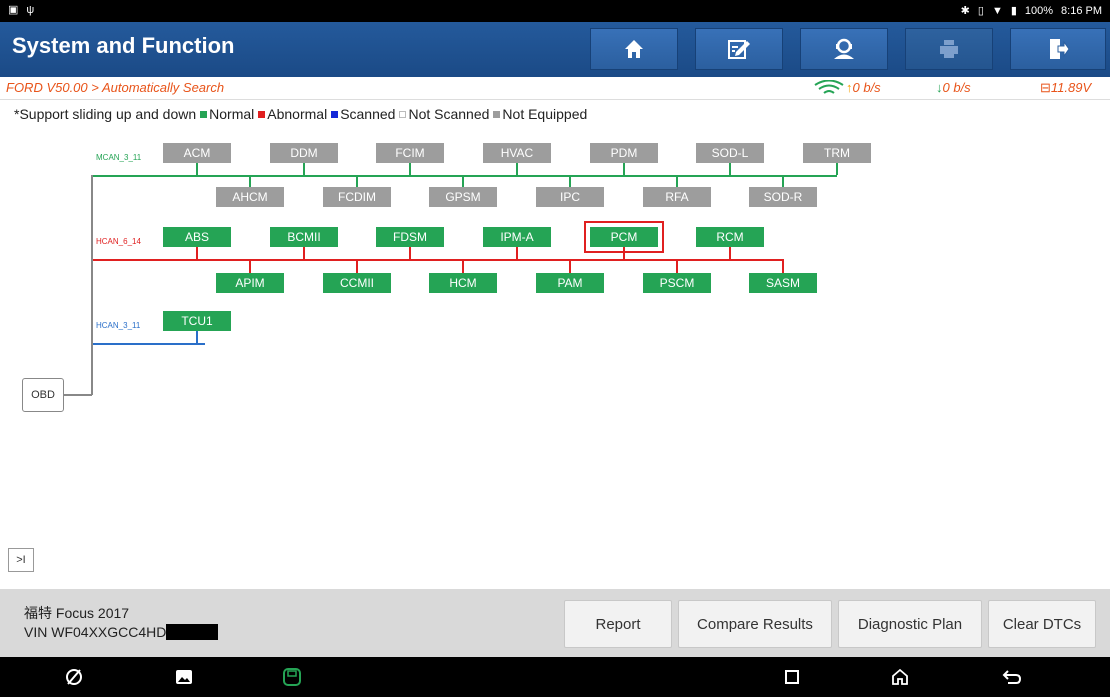 The width and height of the screenshot is (1110, 697). Describe the element at coordinates (517, 237) in the screenshot. I see `module-ipm-a: IPM-A` at that location.